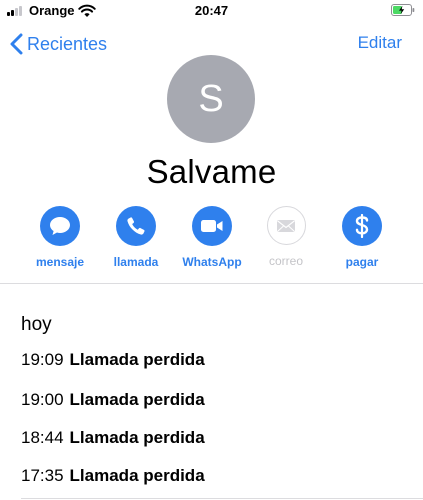 The image size is (423, 500). I want to click on contact-name: Salvame, so click(211, 171).